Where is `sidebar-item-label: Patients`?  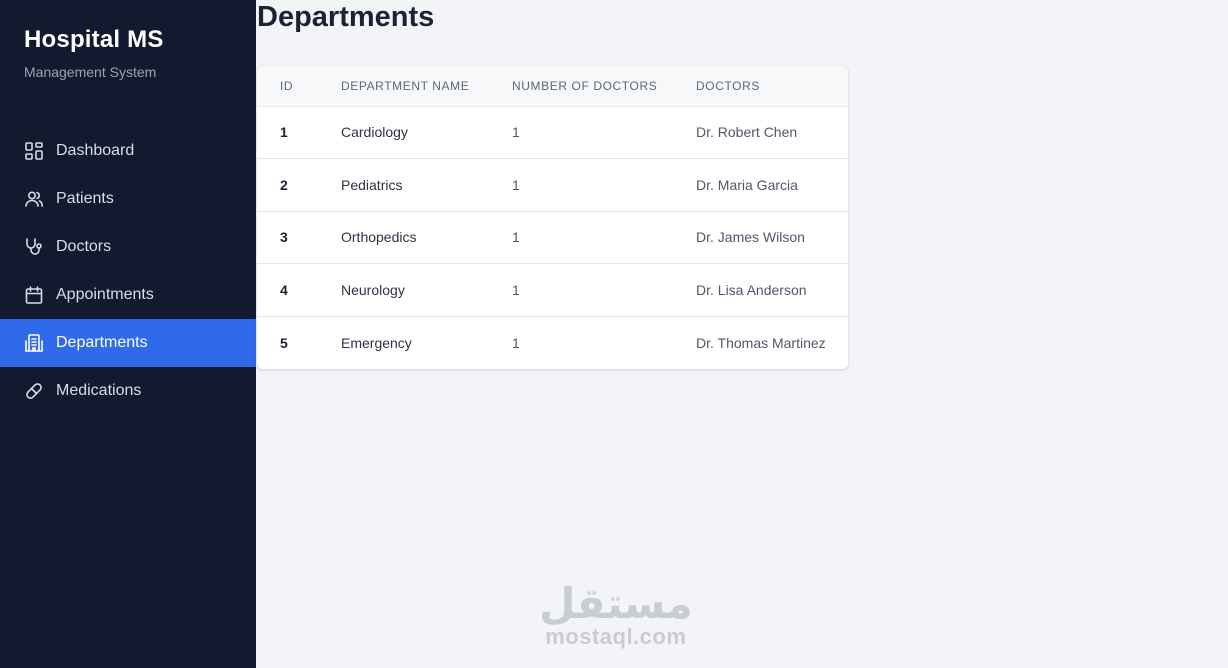
sidebar-item-label: Patients is located at coordinates (85, 198).